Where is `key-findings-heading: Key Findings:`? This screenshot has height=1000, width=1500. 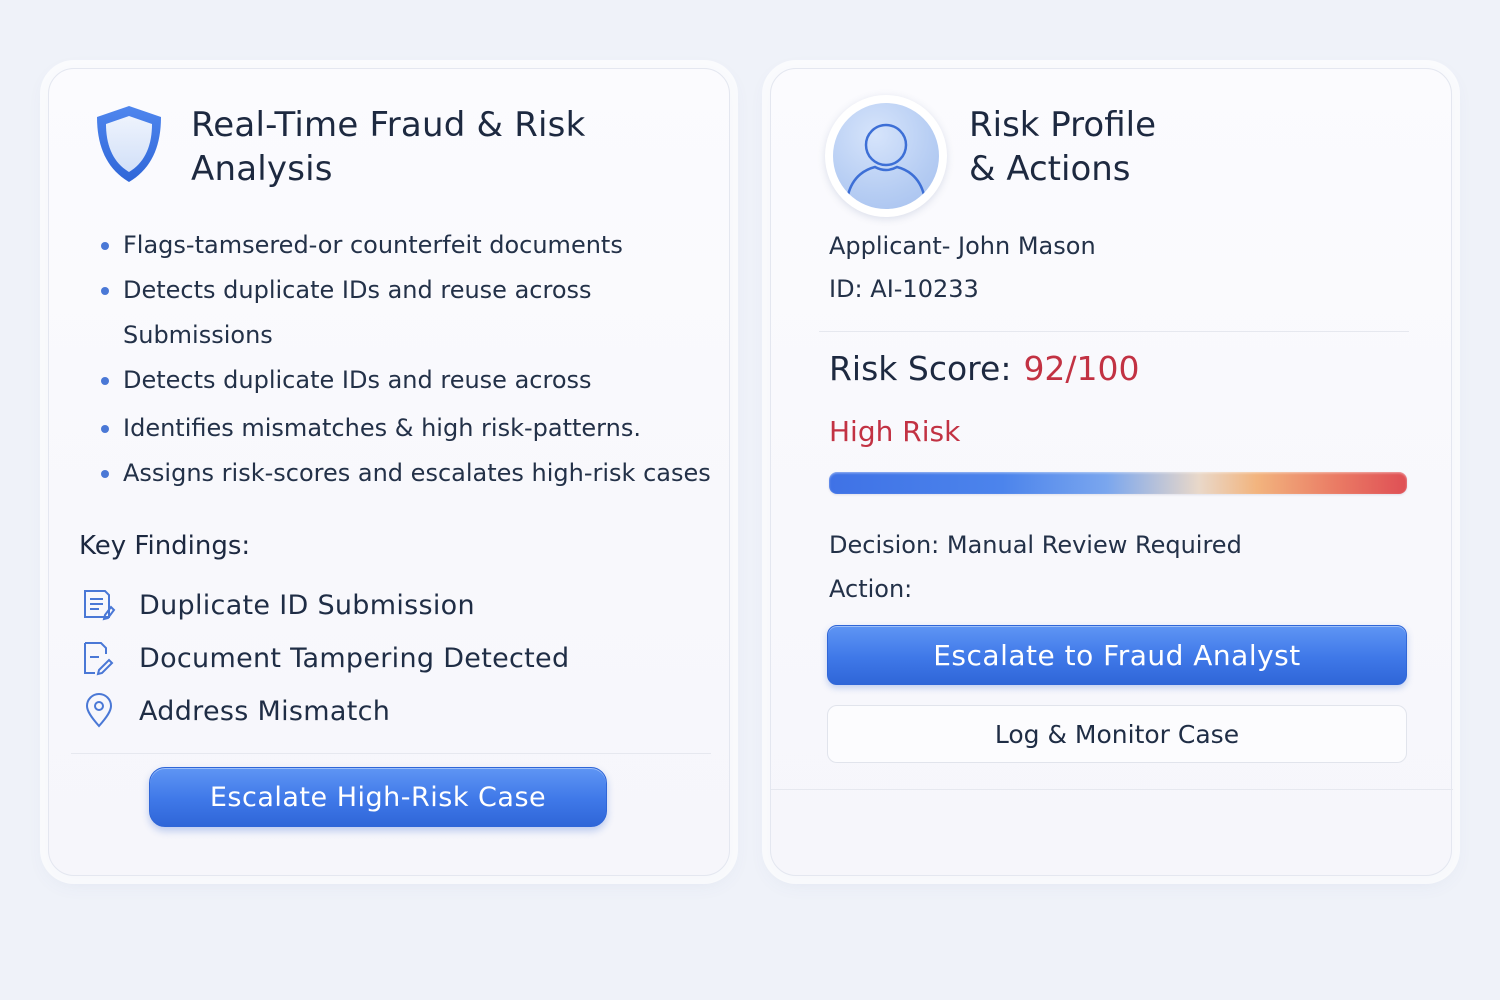
key-findings-heading: Key Findings: is located at coordinates (165, 546).